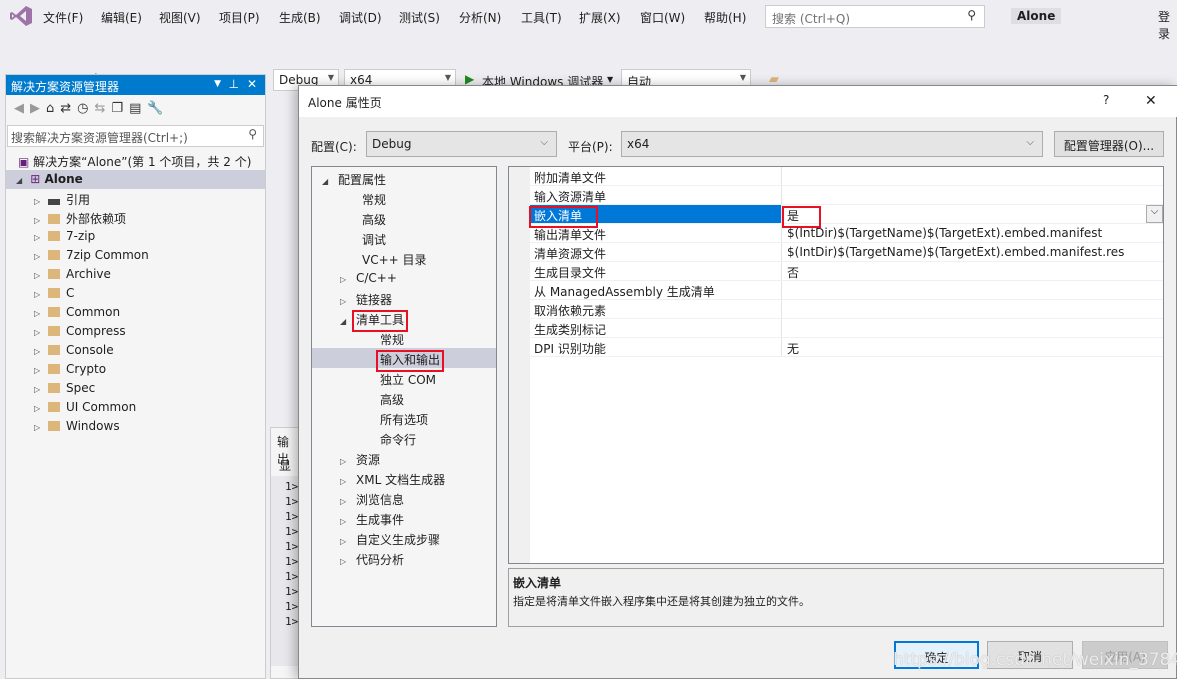 Image resolution: width=1177 pixels, height=679 pixels. What do you see at coordinates (135, 255) in the screenshot?
I see `tree-item: ▷ 7zip Common` at bounding box center [135, 255].